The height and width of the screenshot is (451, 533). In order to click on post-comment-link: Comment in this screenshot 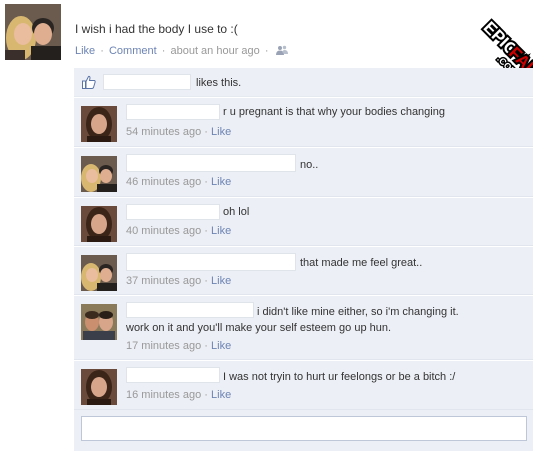, I will do `click(133, 51)`.